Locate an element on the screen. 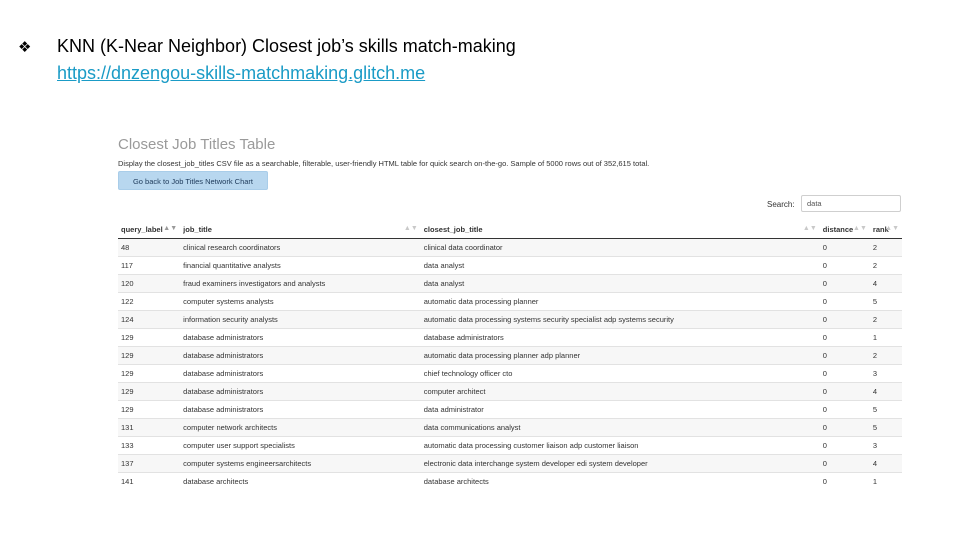  column-header-query-label: query_label ▲▼ is located at coordinates (149, 229).